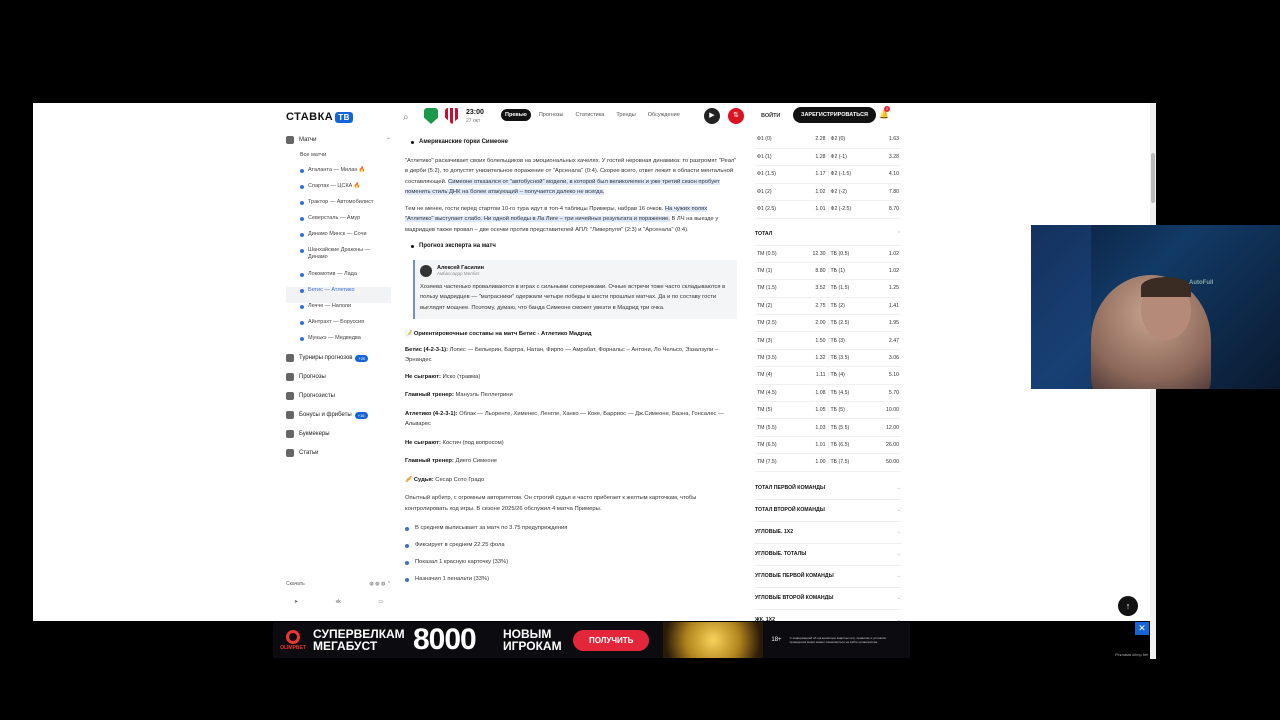  I want to click on odds-cell: ТМ (3) 1.50, so click(792, 340).